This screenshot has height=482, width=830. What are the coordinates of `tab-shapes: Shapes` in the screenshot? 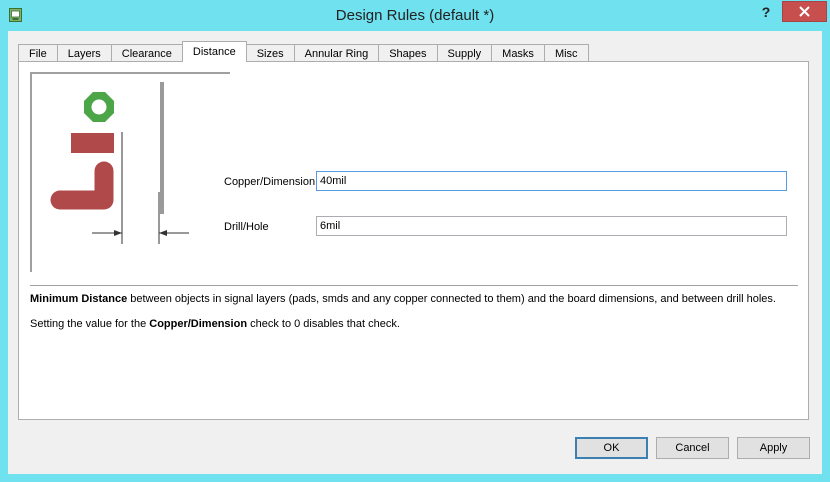 It's located at (408, 53).